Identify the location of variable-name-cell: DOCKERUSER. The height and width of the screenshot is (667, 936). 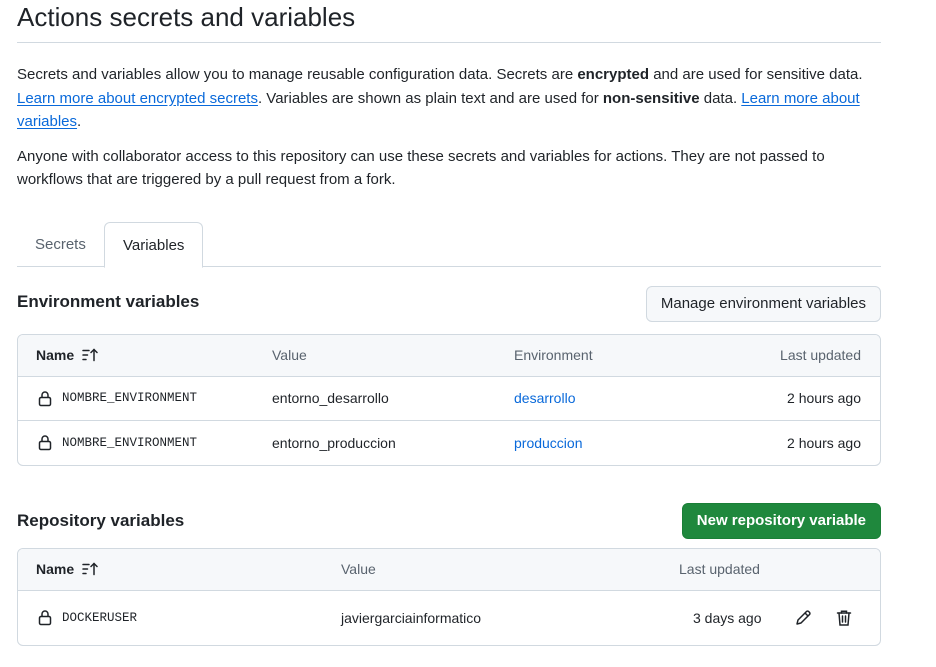
(87, 618).